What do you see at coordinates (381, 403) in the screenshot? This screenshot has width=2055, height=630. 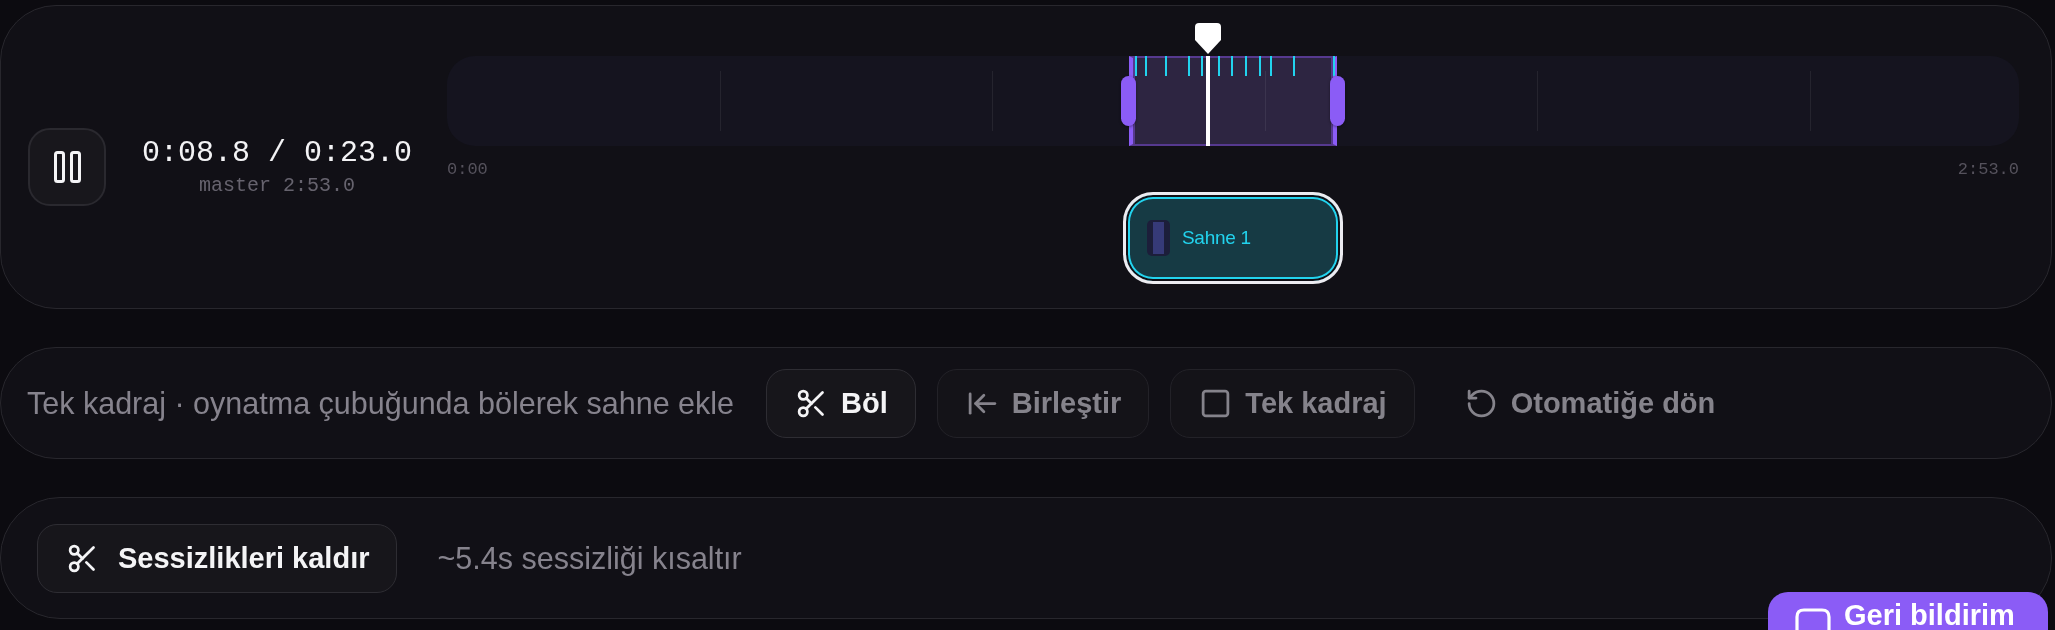 I see `edit-hint: Tek kadraj · oynatma çubuğunda bölerek sahne ekle` at bounding box center [381, 403].